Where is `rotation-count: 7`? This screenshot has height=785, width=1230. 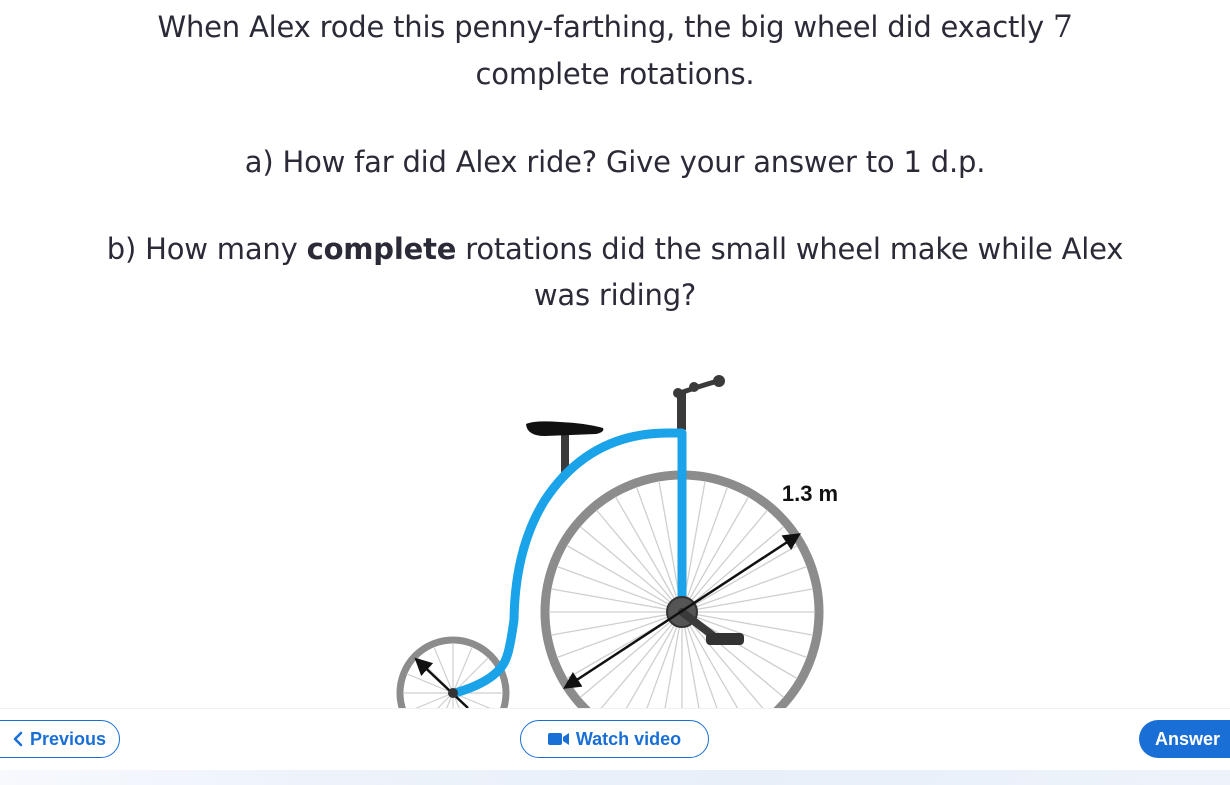 rotation-count: 7 is located at coordinates (1062, 27).